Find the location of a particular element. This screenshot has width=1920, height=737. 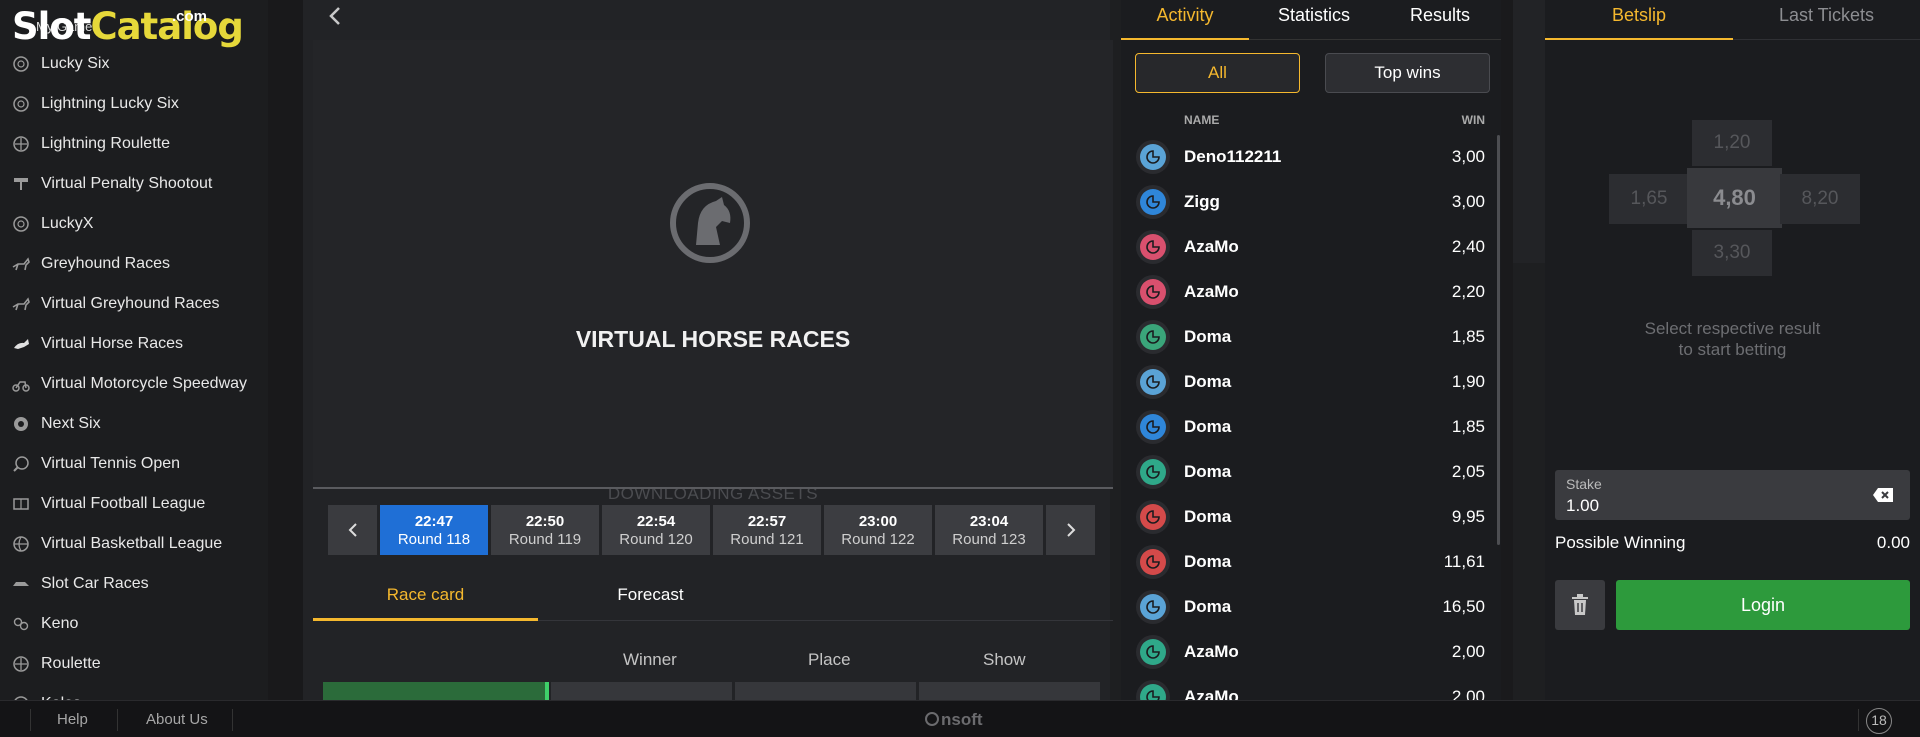

trash-icon is located at coordinates (1580, 604).